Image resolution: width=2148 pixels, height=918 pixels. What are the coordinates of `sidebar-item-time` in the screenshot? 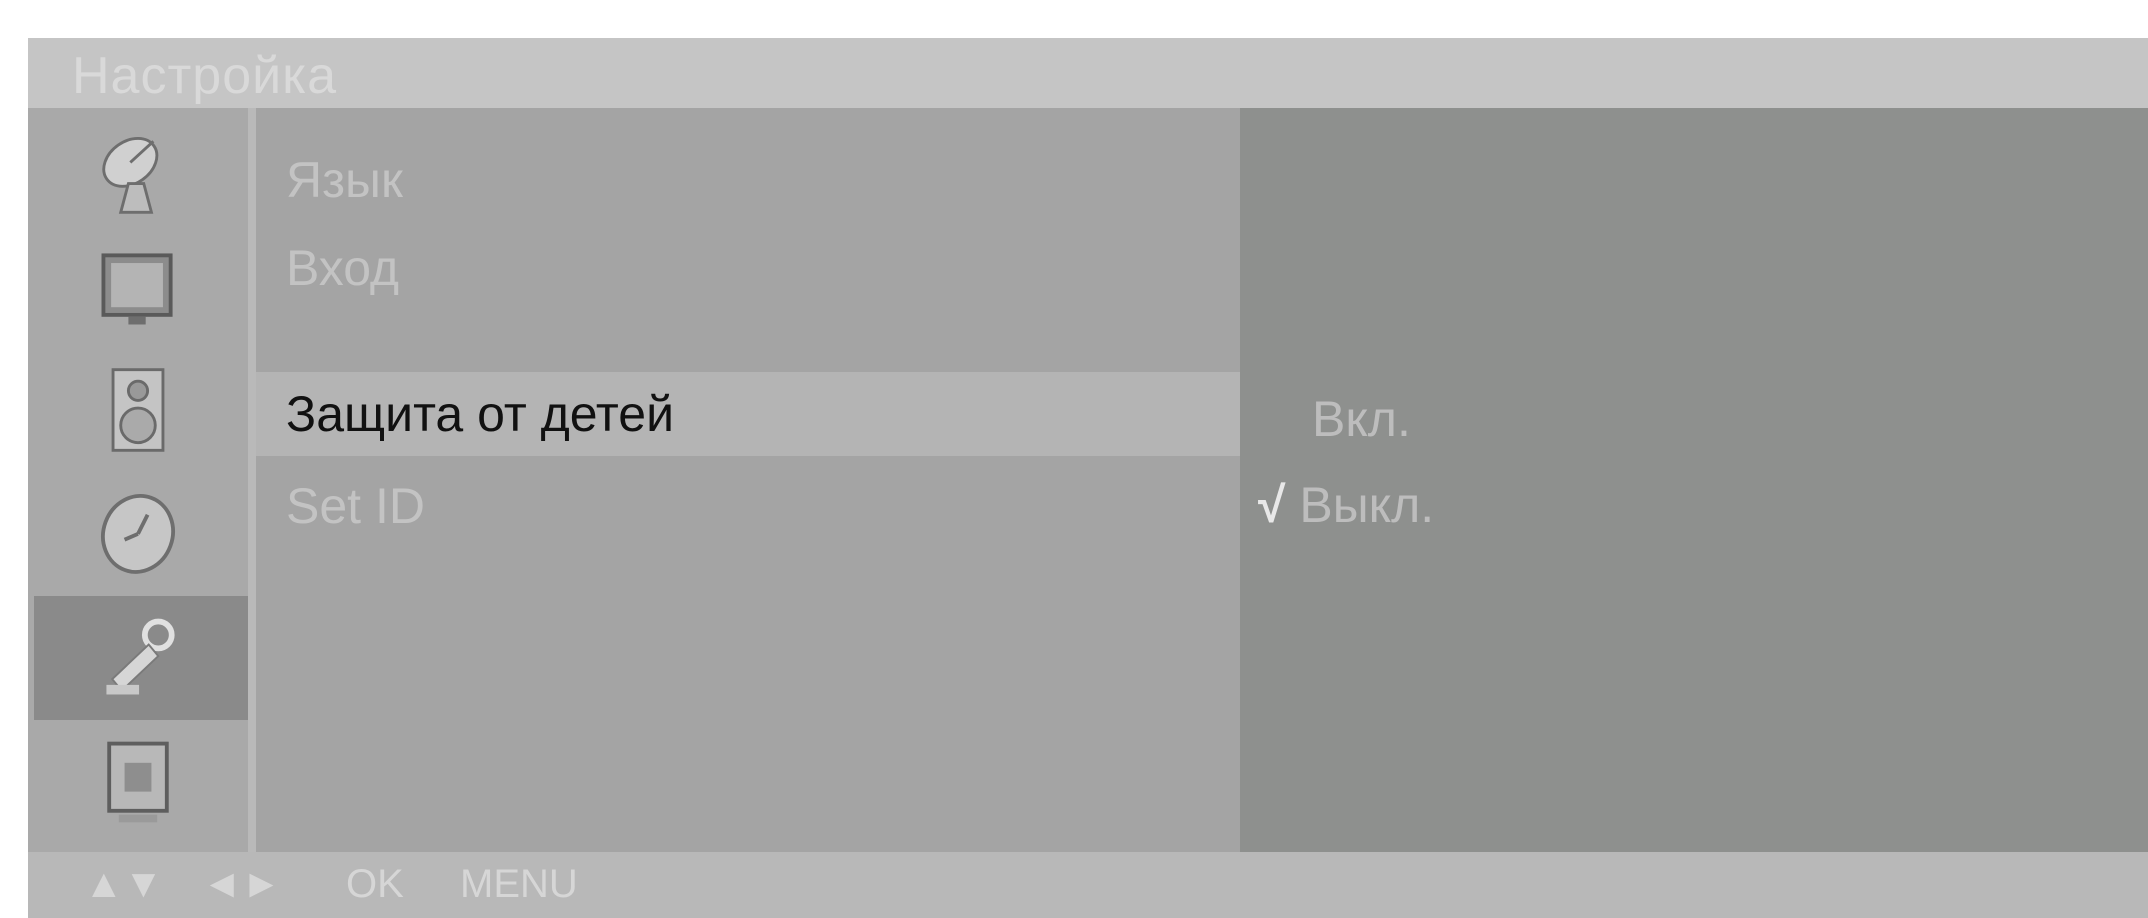 It's located at (138, 532).